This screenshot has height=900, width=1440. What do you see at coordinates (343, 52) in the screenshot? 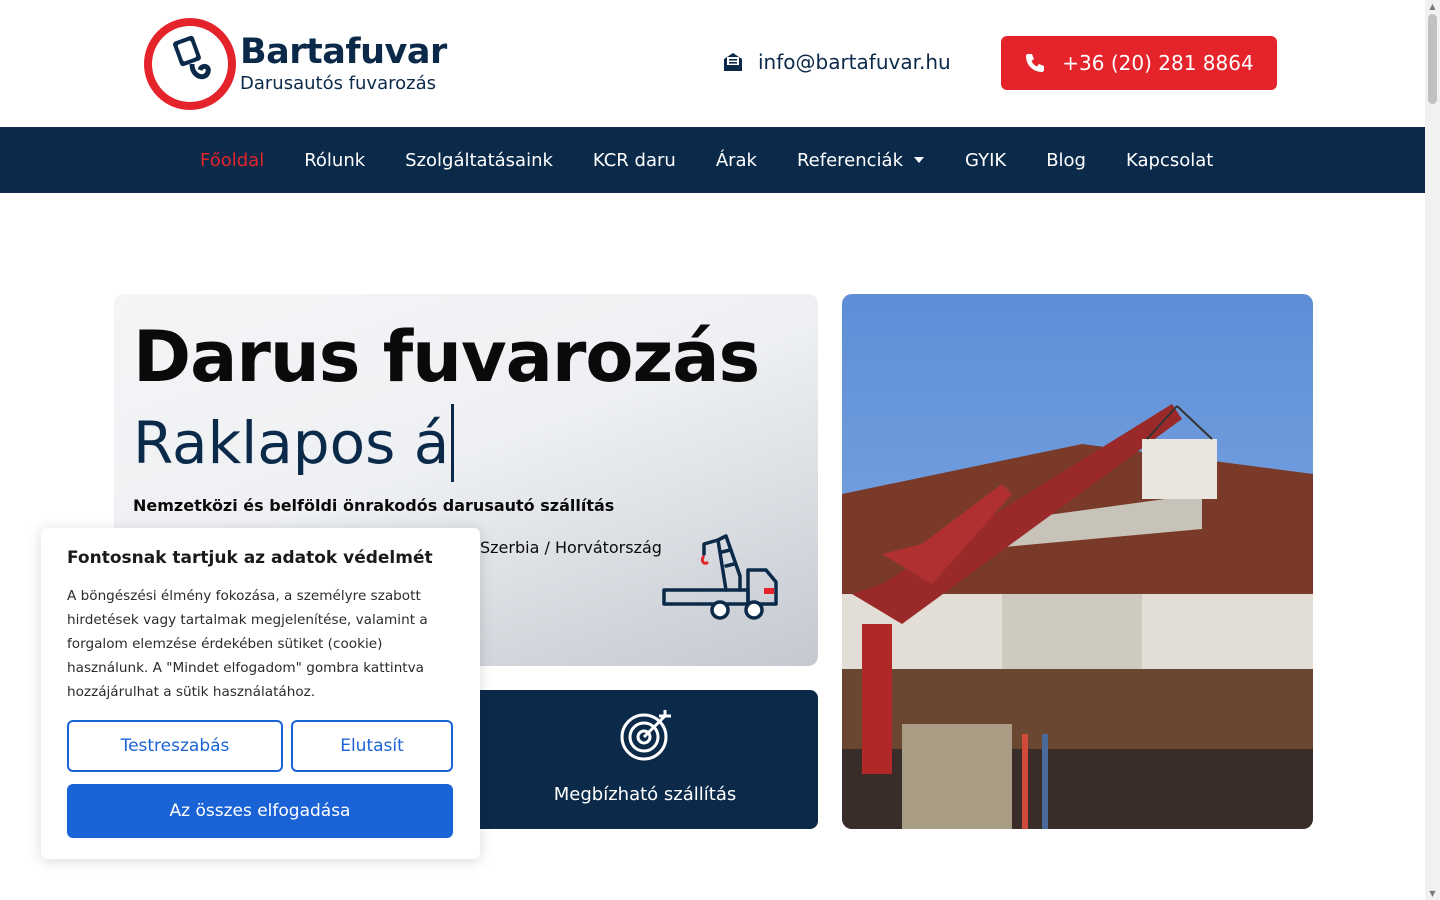
I see `logo-name: Bartafuvar` at bounding box center [343, 52].